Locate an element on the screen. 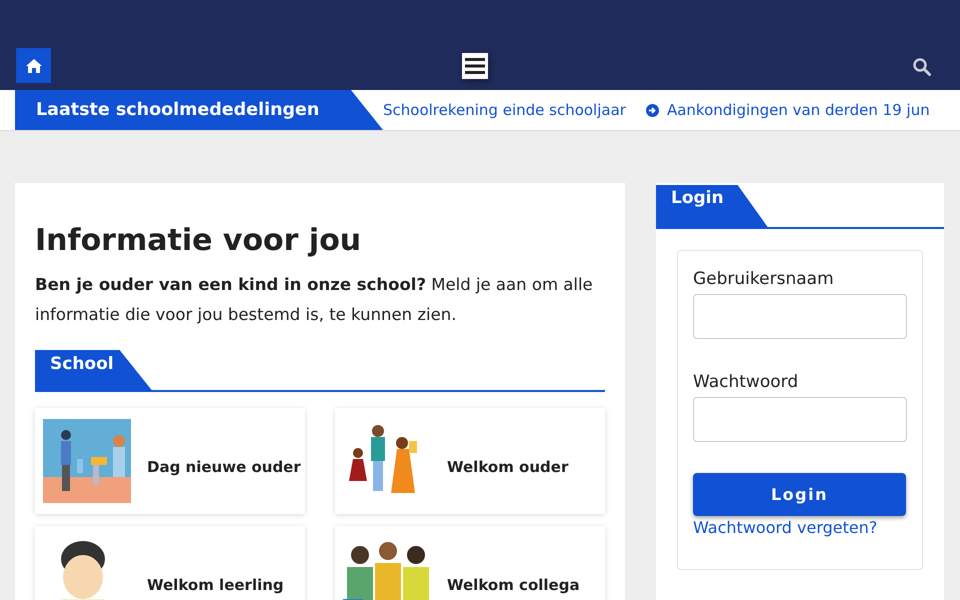  intro-text: Ben je ouder van een kind in onze school? Meld je aan om alle informatie die voor jou bestemd is, te kunnen zien. is located at coordinates (314, 300).